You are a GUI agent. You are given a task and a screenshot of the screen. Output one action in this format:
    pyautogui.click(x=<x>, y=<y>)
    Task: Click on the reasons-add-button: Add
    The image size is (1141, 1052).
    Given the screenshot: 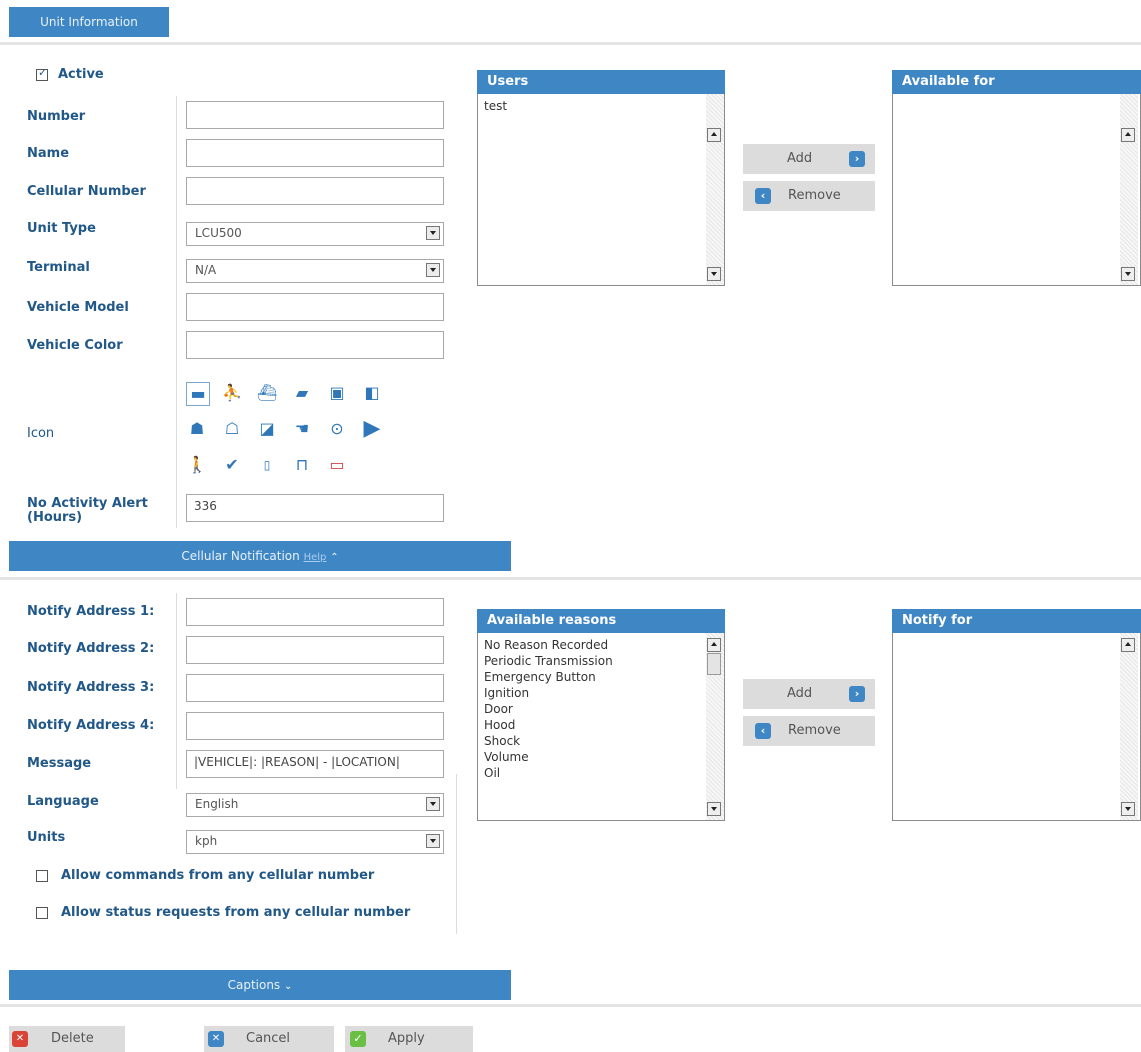 What is the action you would take?
    pyautogui.click(x=809, y=694)
    